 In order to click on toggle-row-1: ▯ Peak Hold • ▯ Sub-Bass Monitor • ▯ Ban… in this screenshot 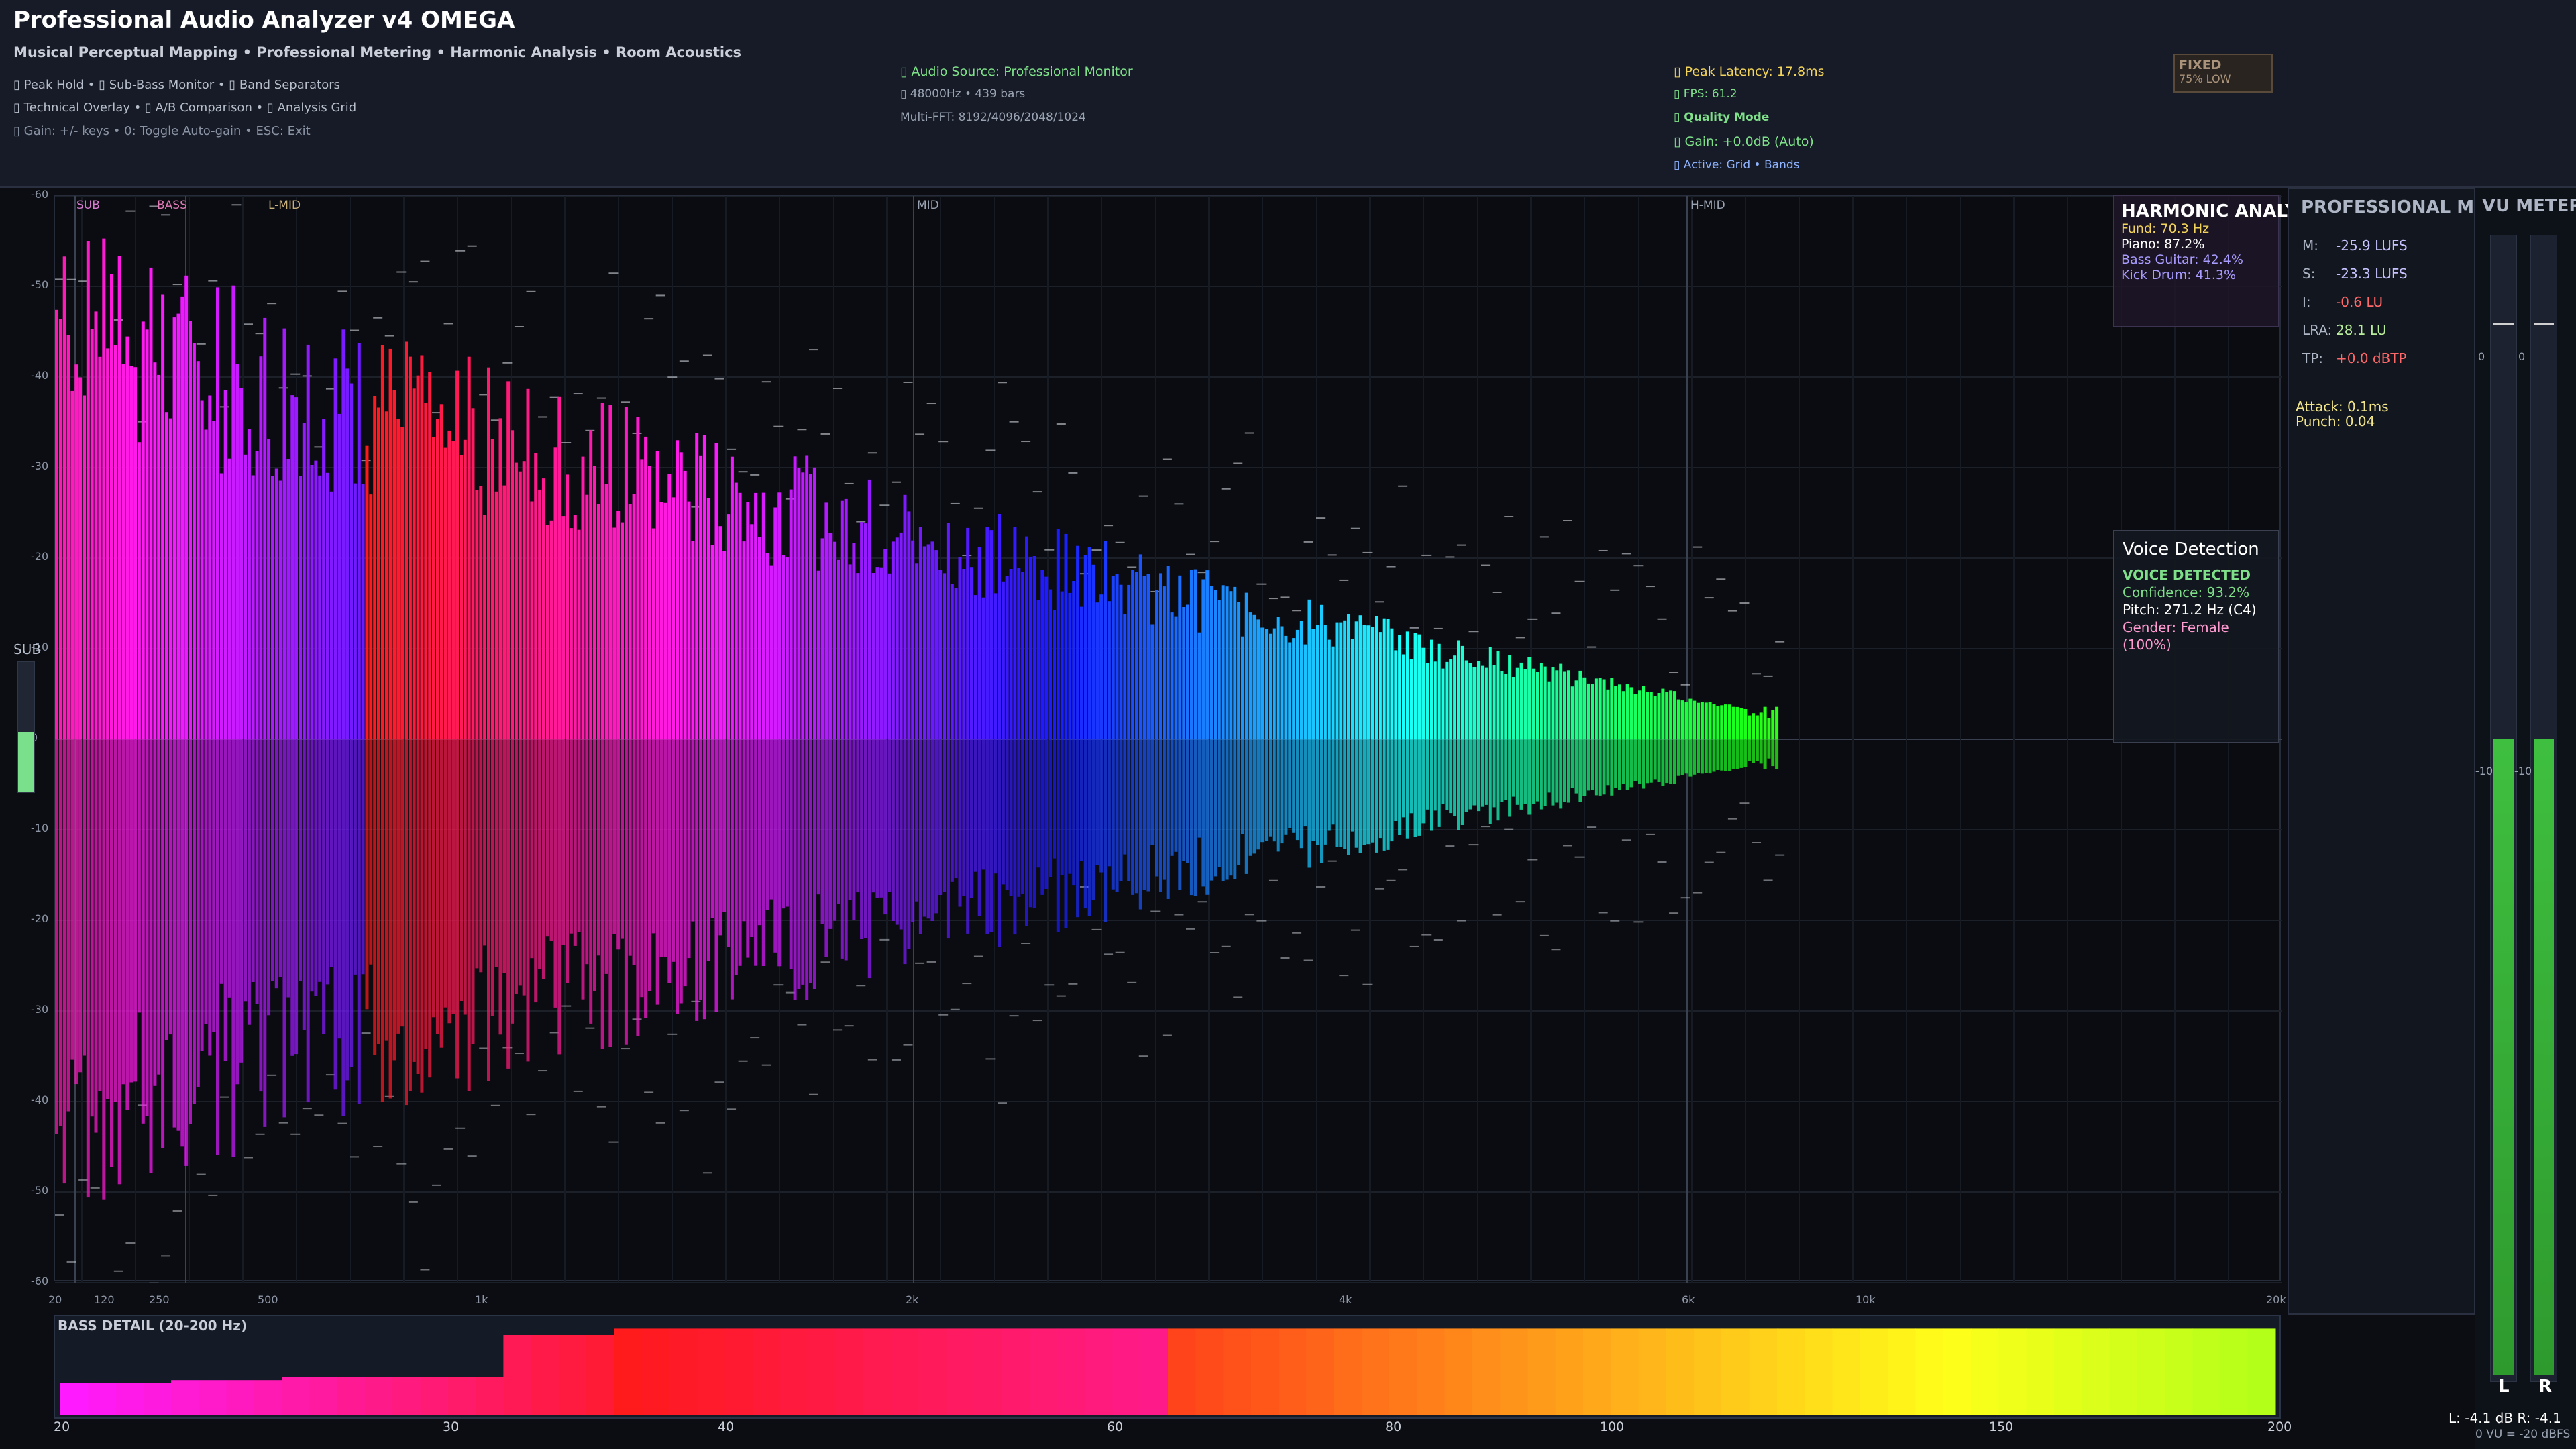, I will do `click(176, 85)`.